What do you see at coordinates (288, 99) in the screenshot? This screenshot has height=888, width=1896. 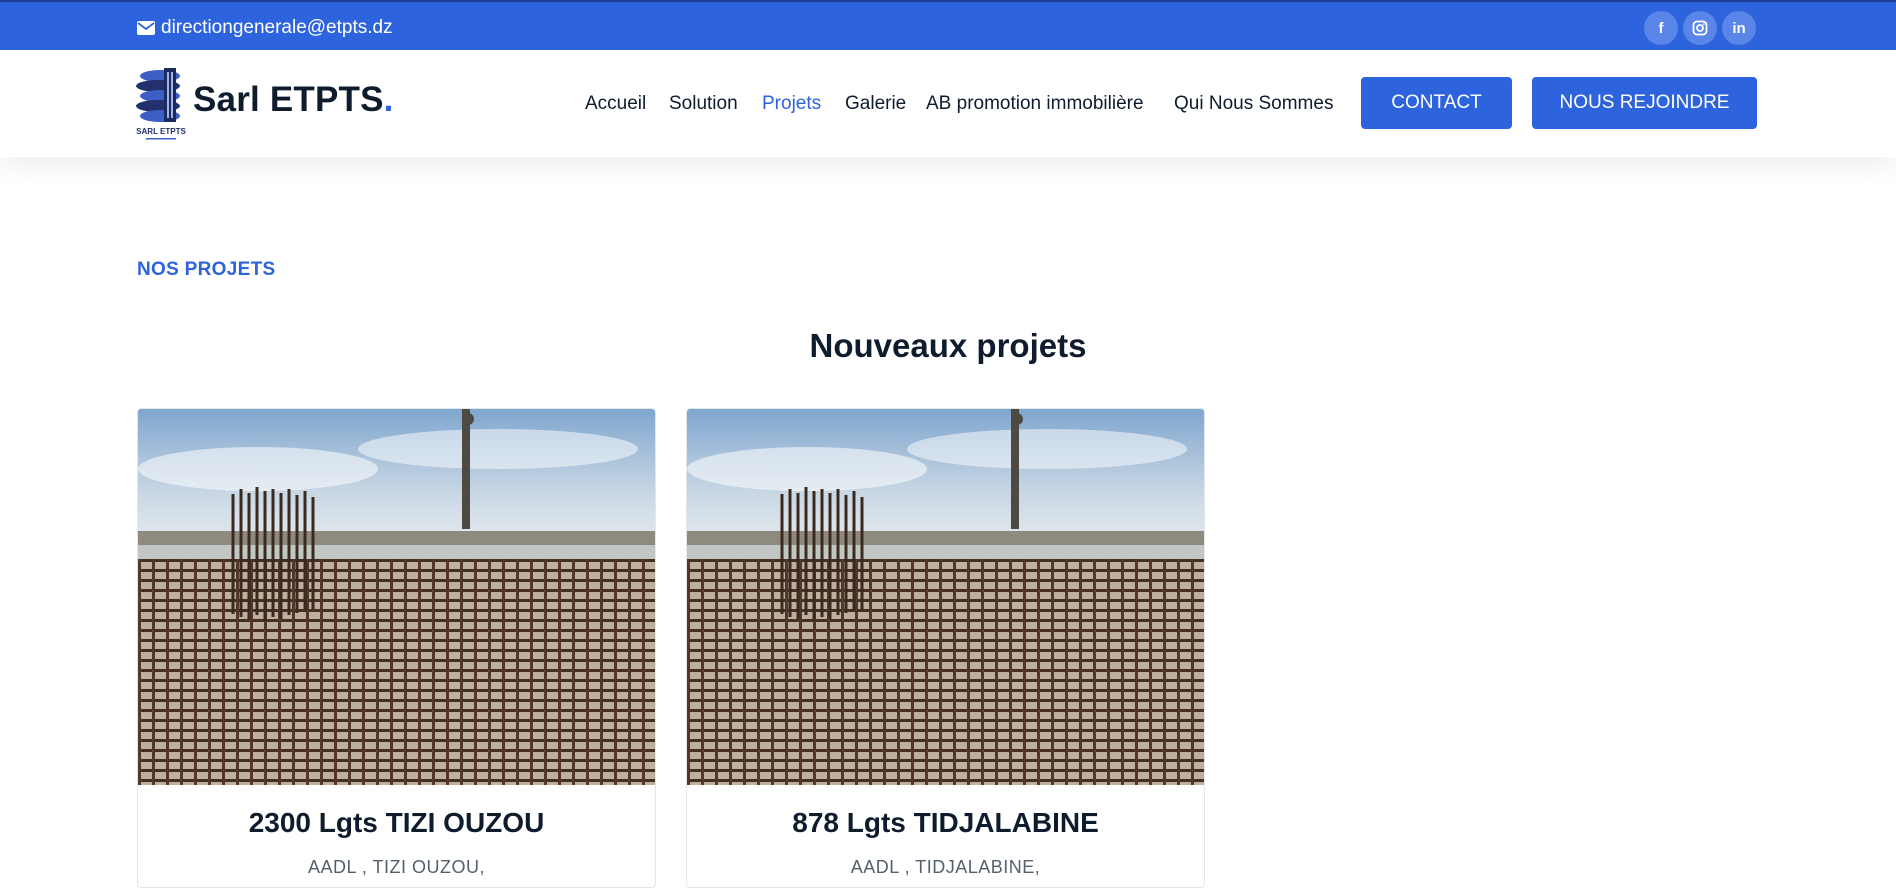 I see `brand-text: Sarl ETPTS` at bounding box center [288, 99].